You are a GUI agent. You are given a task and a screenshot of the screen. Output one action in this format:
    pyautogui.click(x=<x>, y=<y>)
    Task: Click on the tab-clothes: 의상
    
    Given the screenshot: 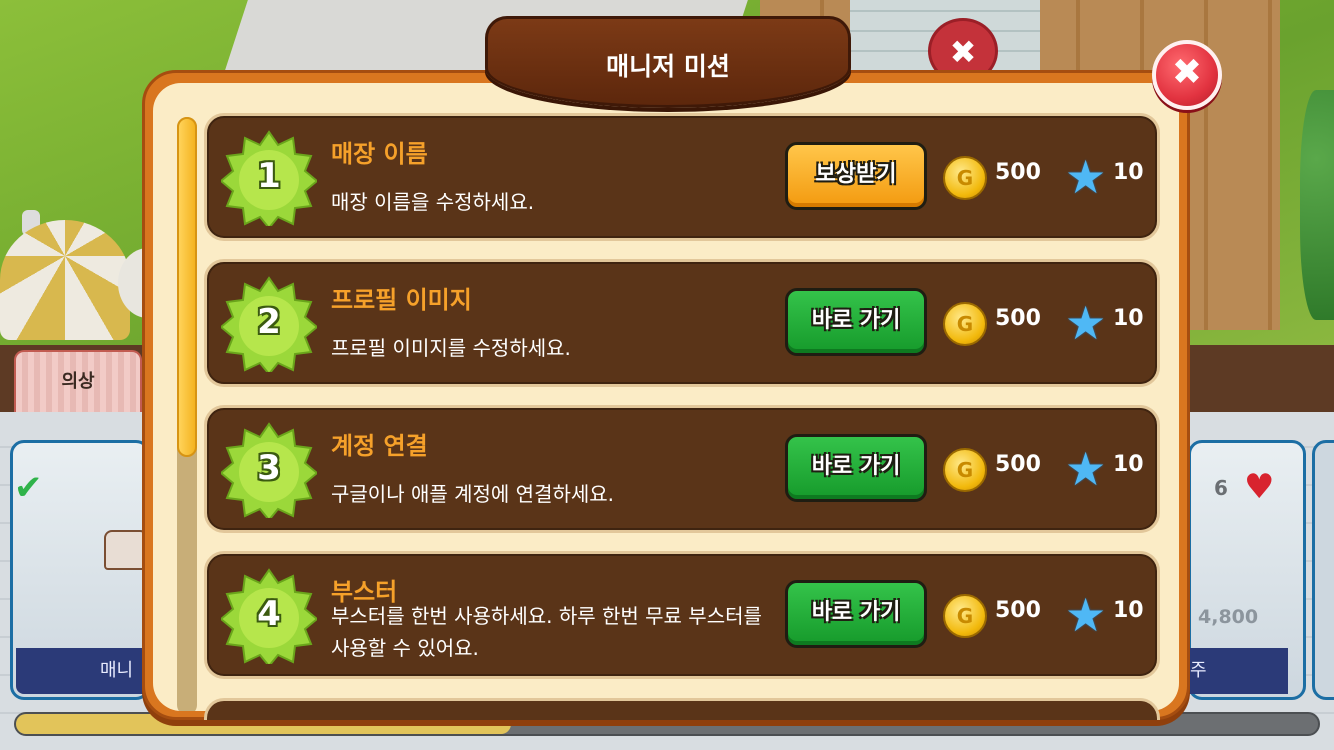 What is the action you would take?
    pyautogui.click(x=78, y=381)
    